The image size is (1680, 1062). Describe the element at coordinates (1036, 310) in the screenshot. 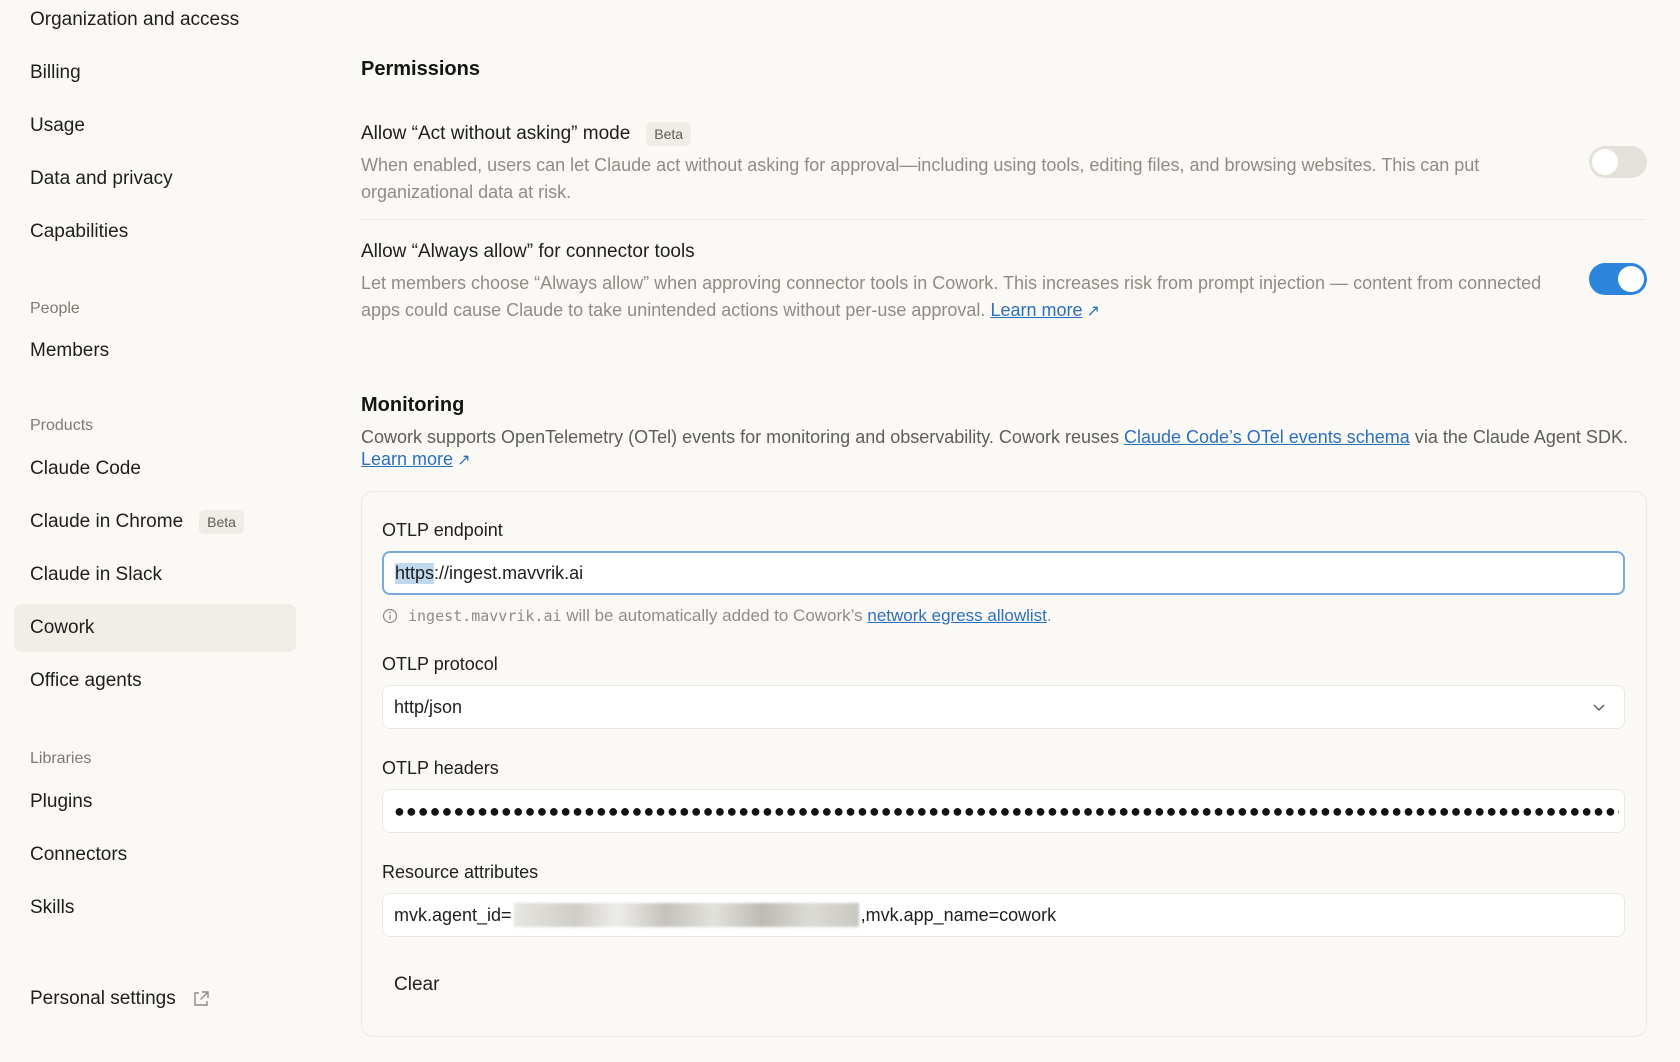

I see `always-allow-learn-more-link: Learn more` at that location.